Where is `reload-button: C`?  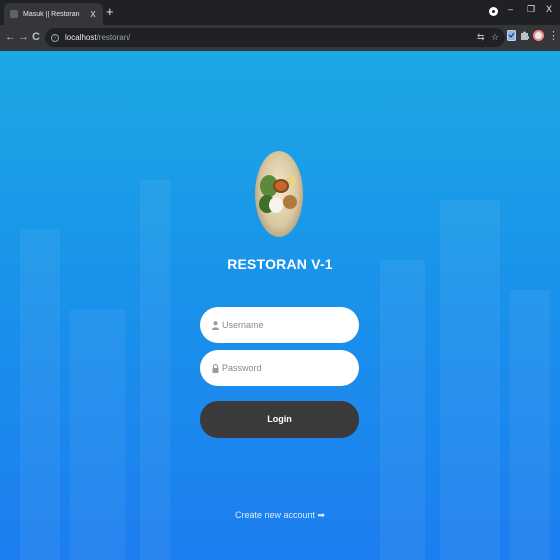
reload-button: C is located at coordinates (36, 37).